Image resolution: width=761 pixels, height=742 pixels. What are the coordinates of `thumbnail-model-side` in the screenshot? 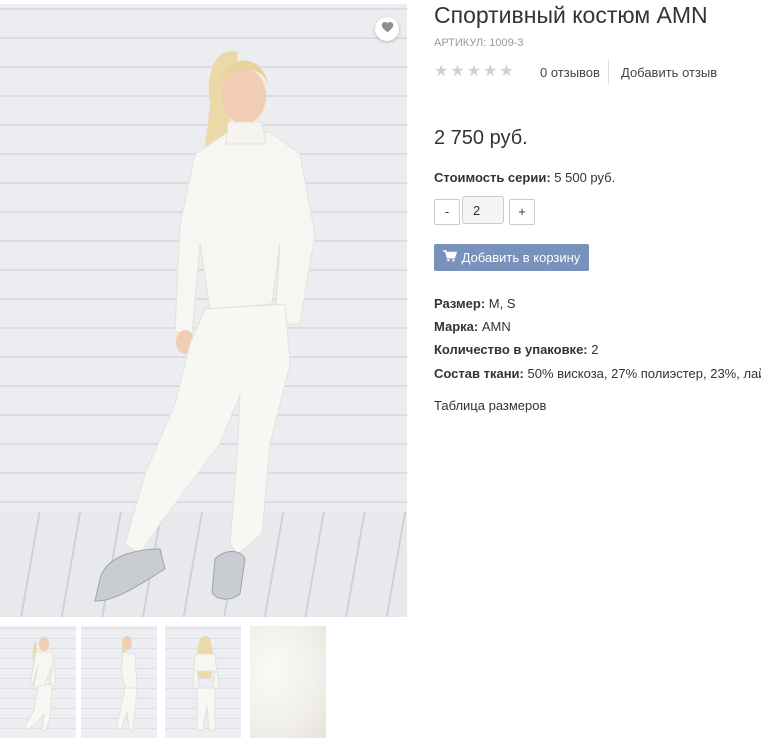 It's located at (127, 683).